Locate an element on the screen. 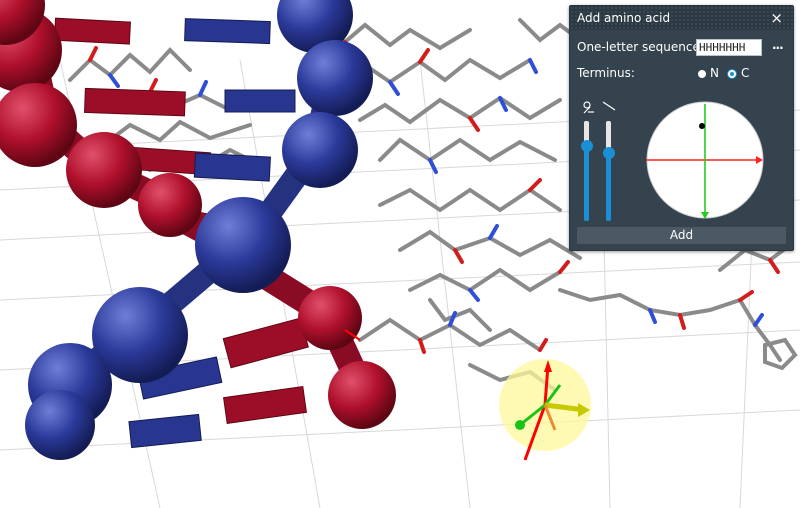  more-options-icon: ··· is located at coordinates (778, 48).